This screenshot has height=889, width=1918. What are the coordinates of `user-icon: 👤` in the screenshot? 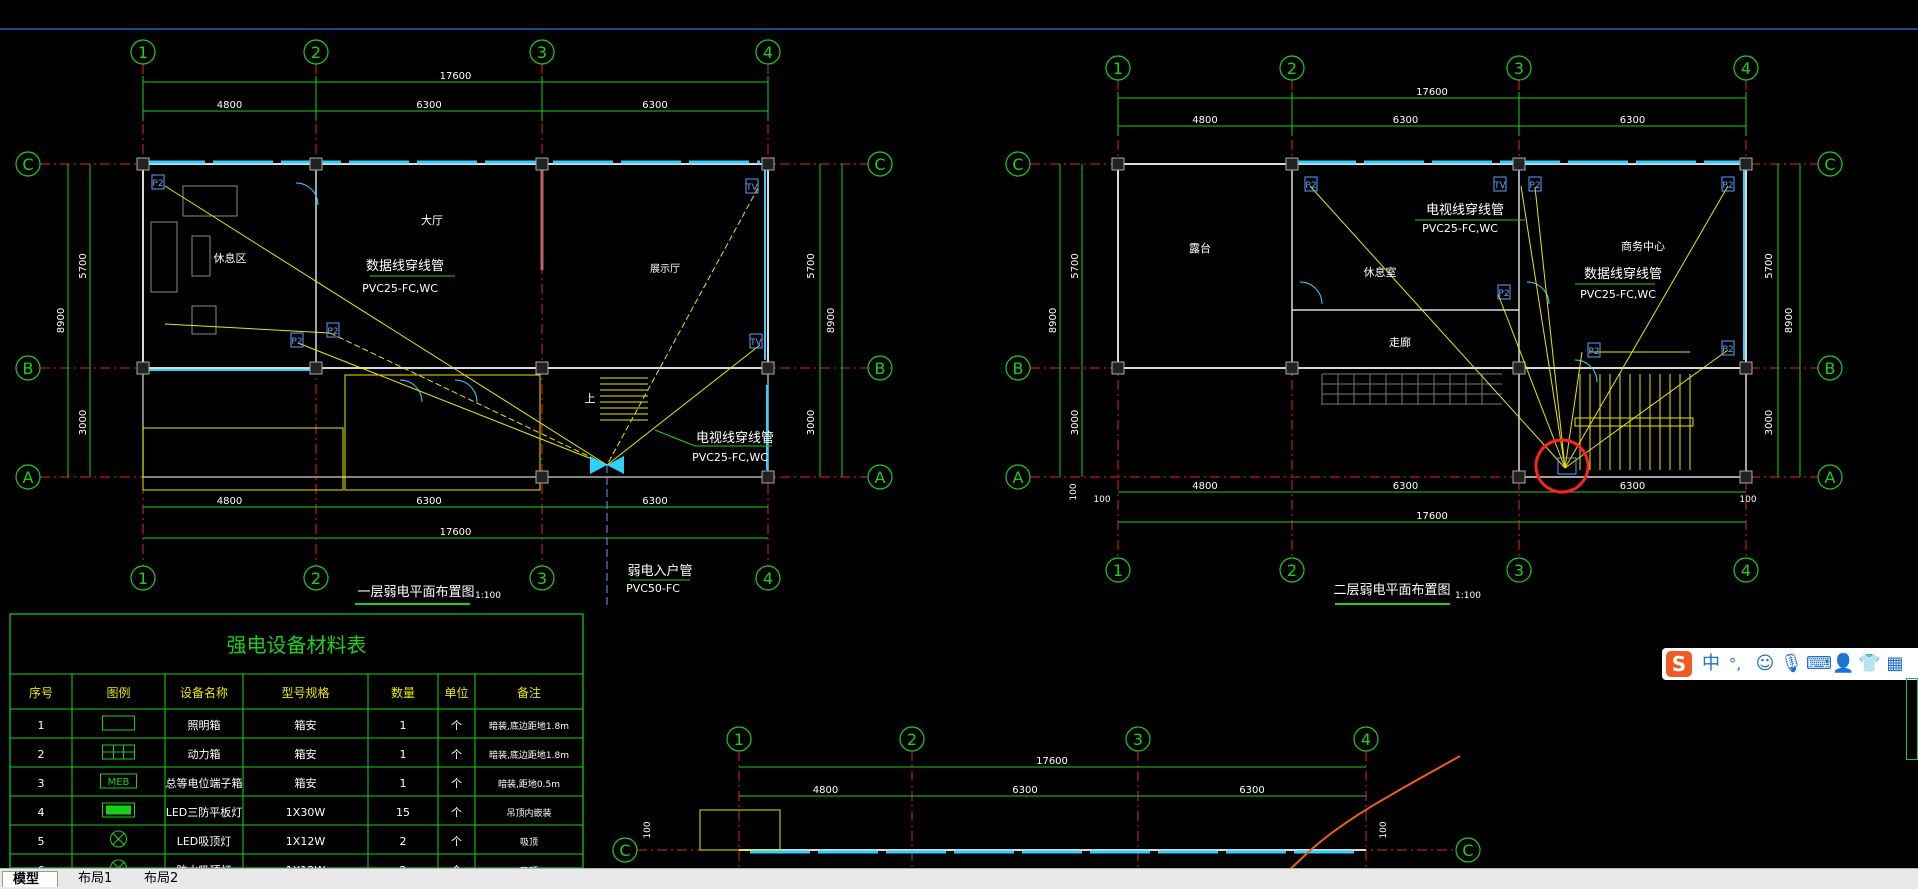 It's located at (1843, 664).